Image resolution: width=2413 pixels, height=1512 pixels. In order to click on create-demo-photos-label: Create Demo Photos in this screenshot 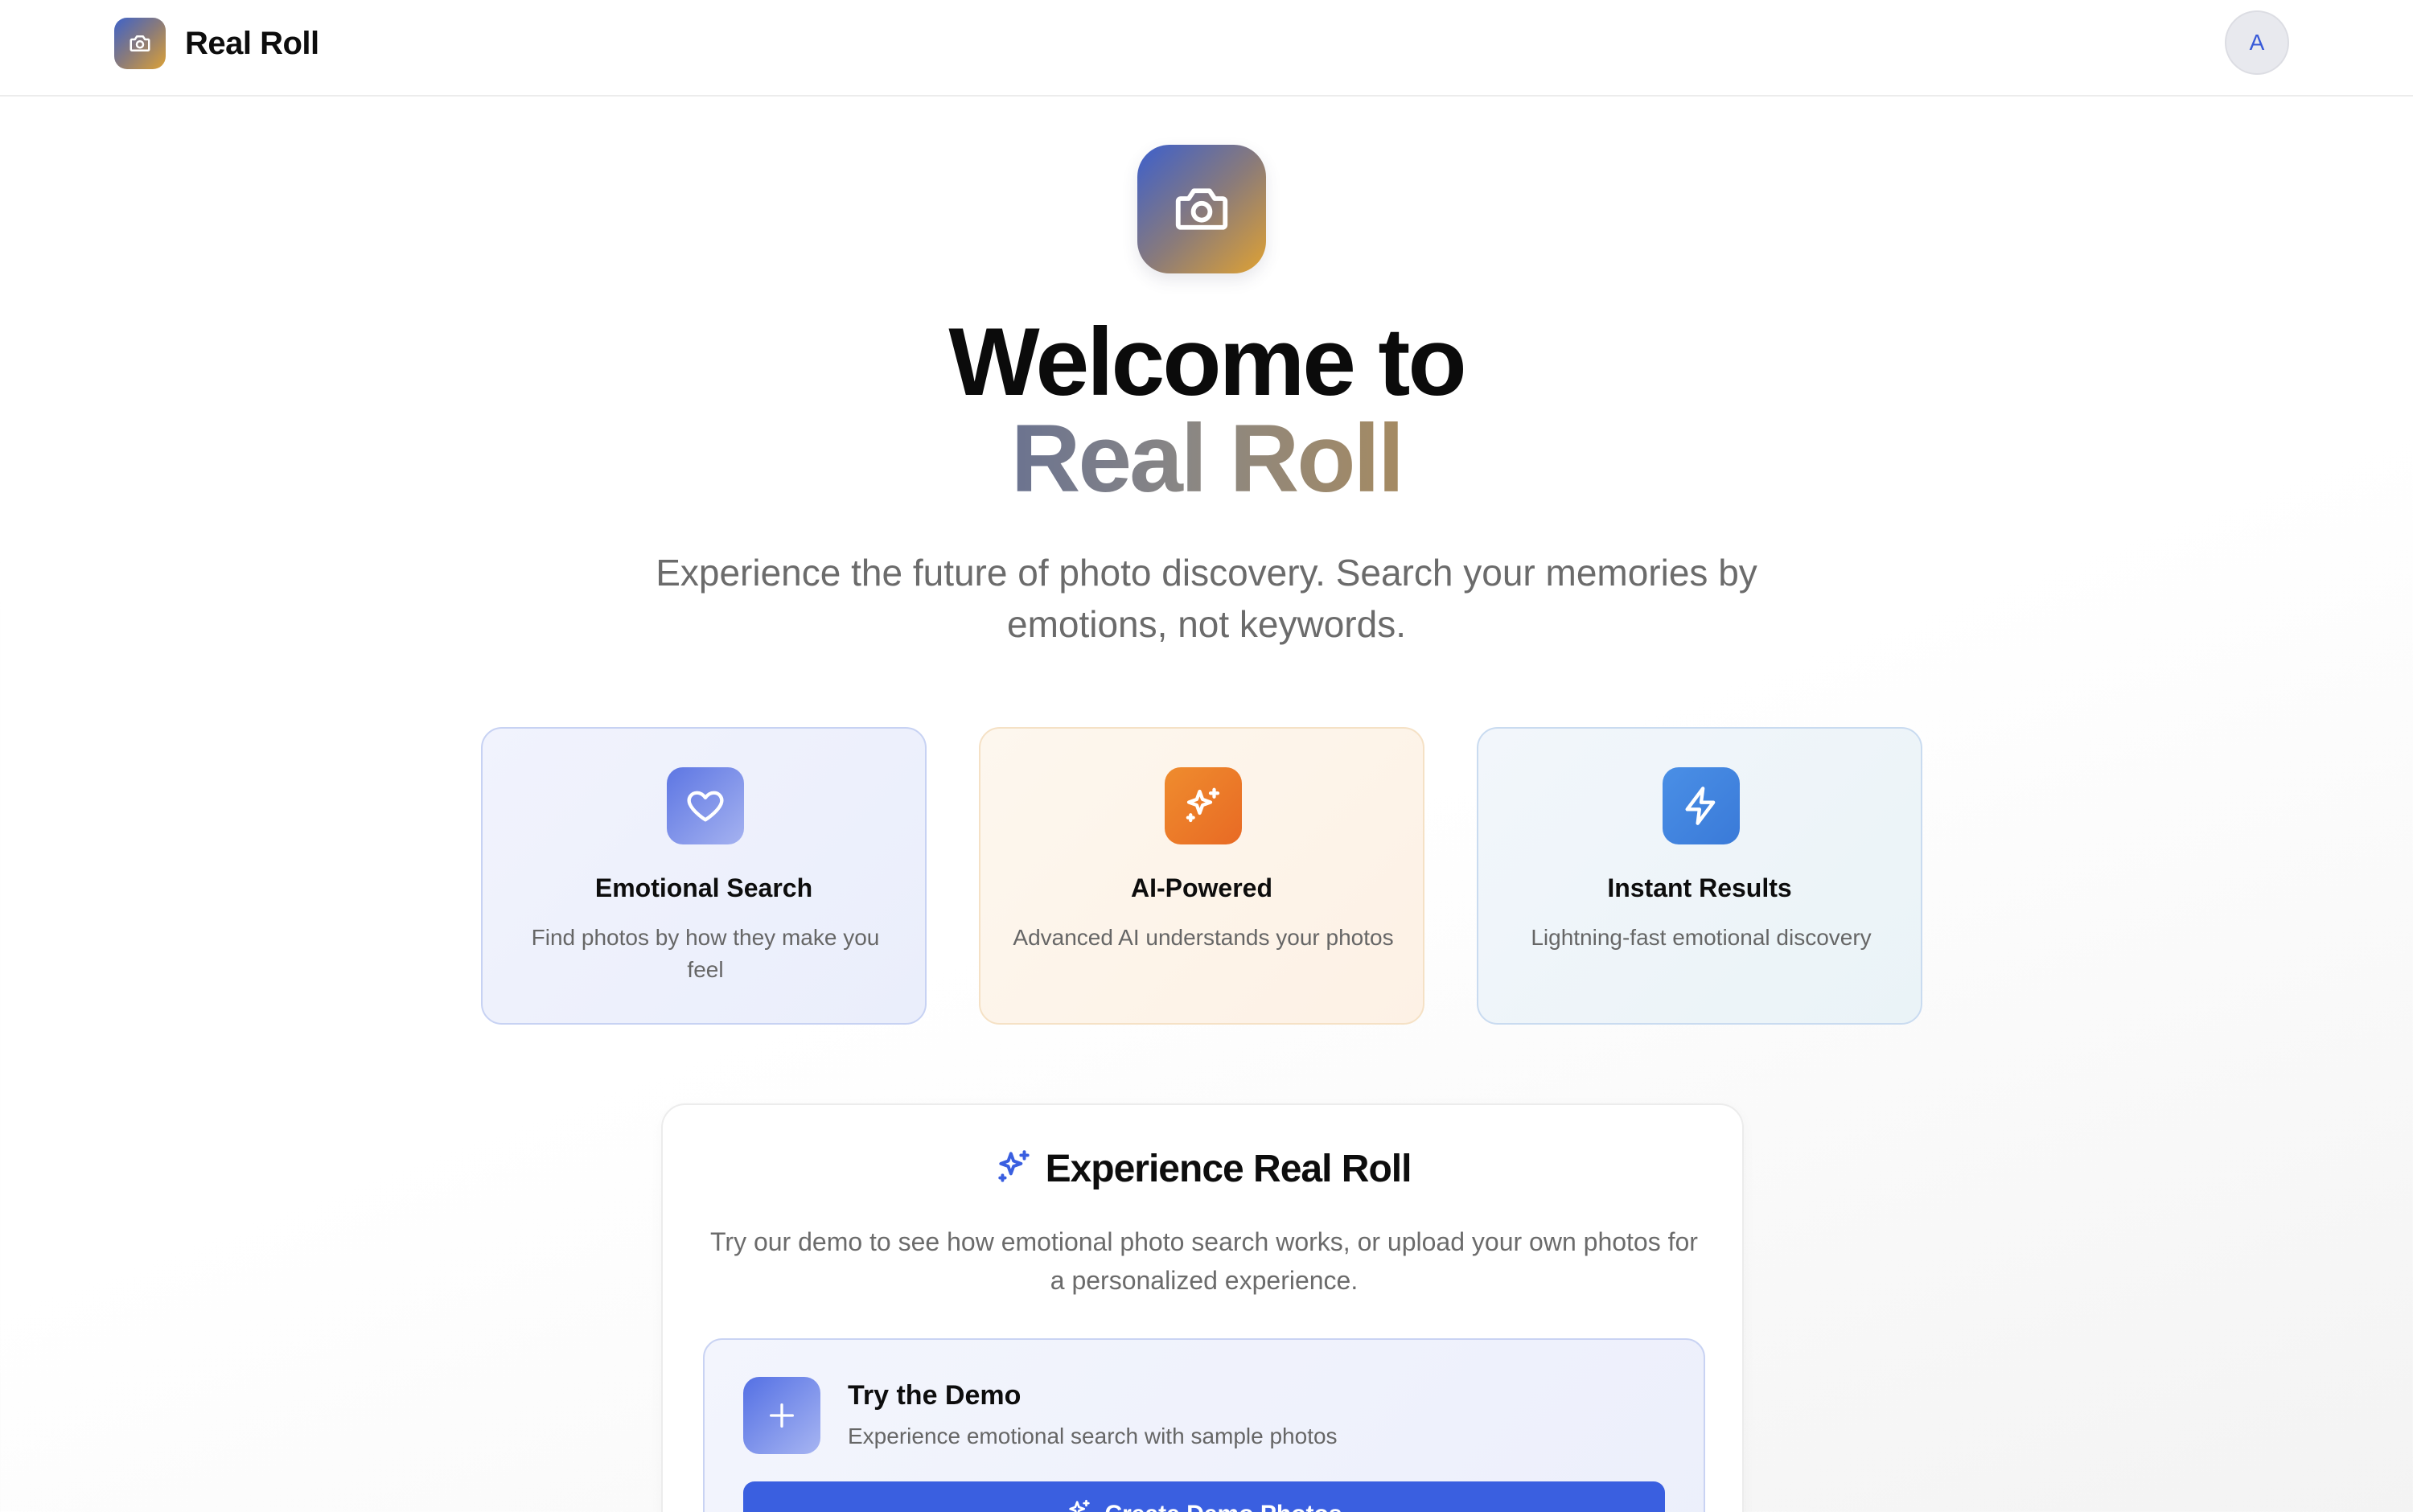, I will do `click(1223, 1507)`.